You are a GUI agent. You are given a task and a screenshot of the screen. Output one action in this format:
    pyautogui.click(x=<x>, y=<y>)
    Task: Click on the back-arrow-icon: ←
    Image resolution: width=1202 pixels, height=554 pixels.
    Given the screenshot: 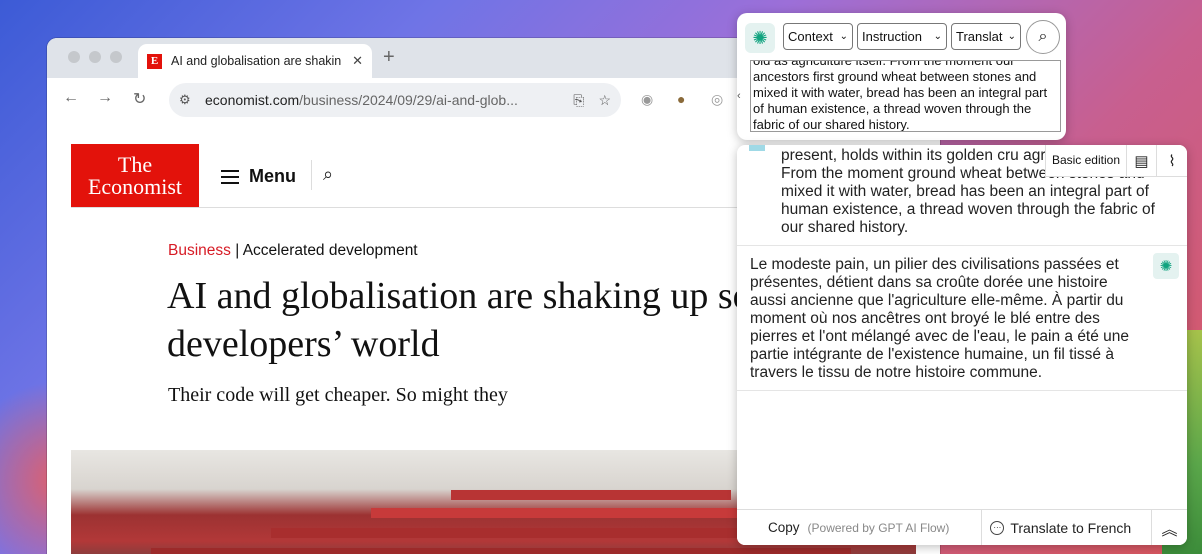 What is the action you would take?
    pyautogui.click(x=71, y=98)
    